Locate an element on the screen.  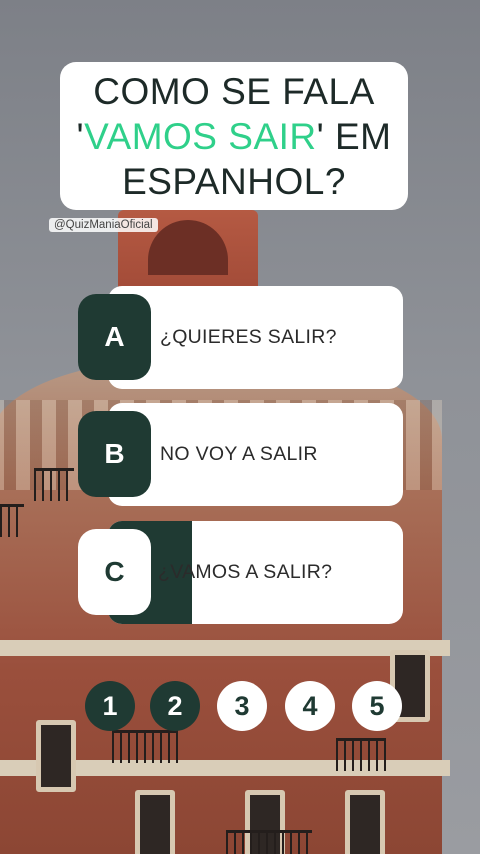
option-text: ¿VAMOS A SALIR? is located at coordinates (245, 572).